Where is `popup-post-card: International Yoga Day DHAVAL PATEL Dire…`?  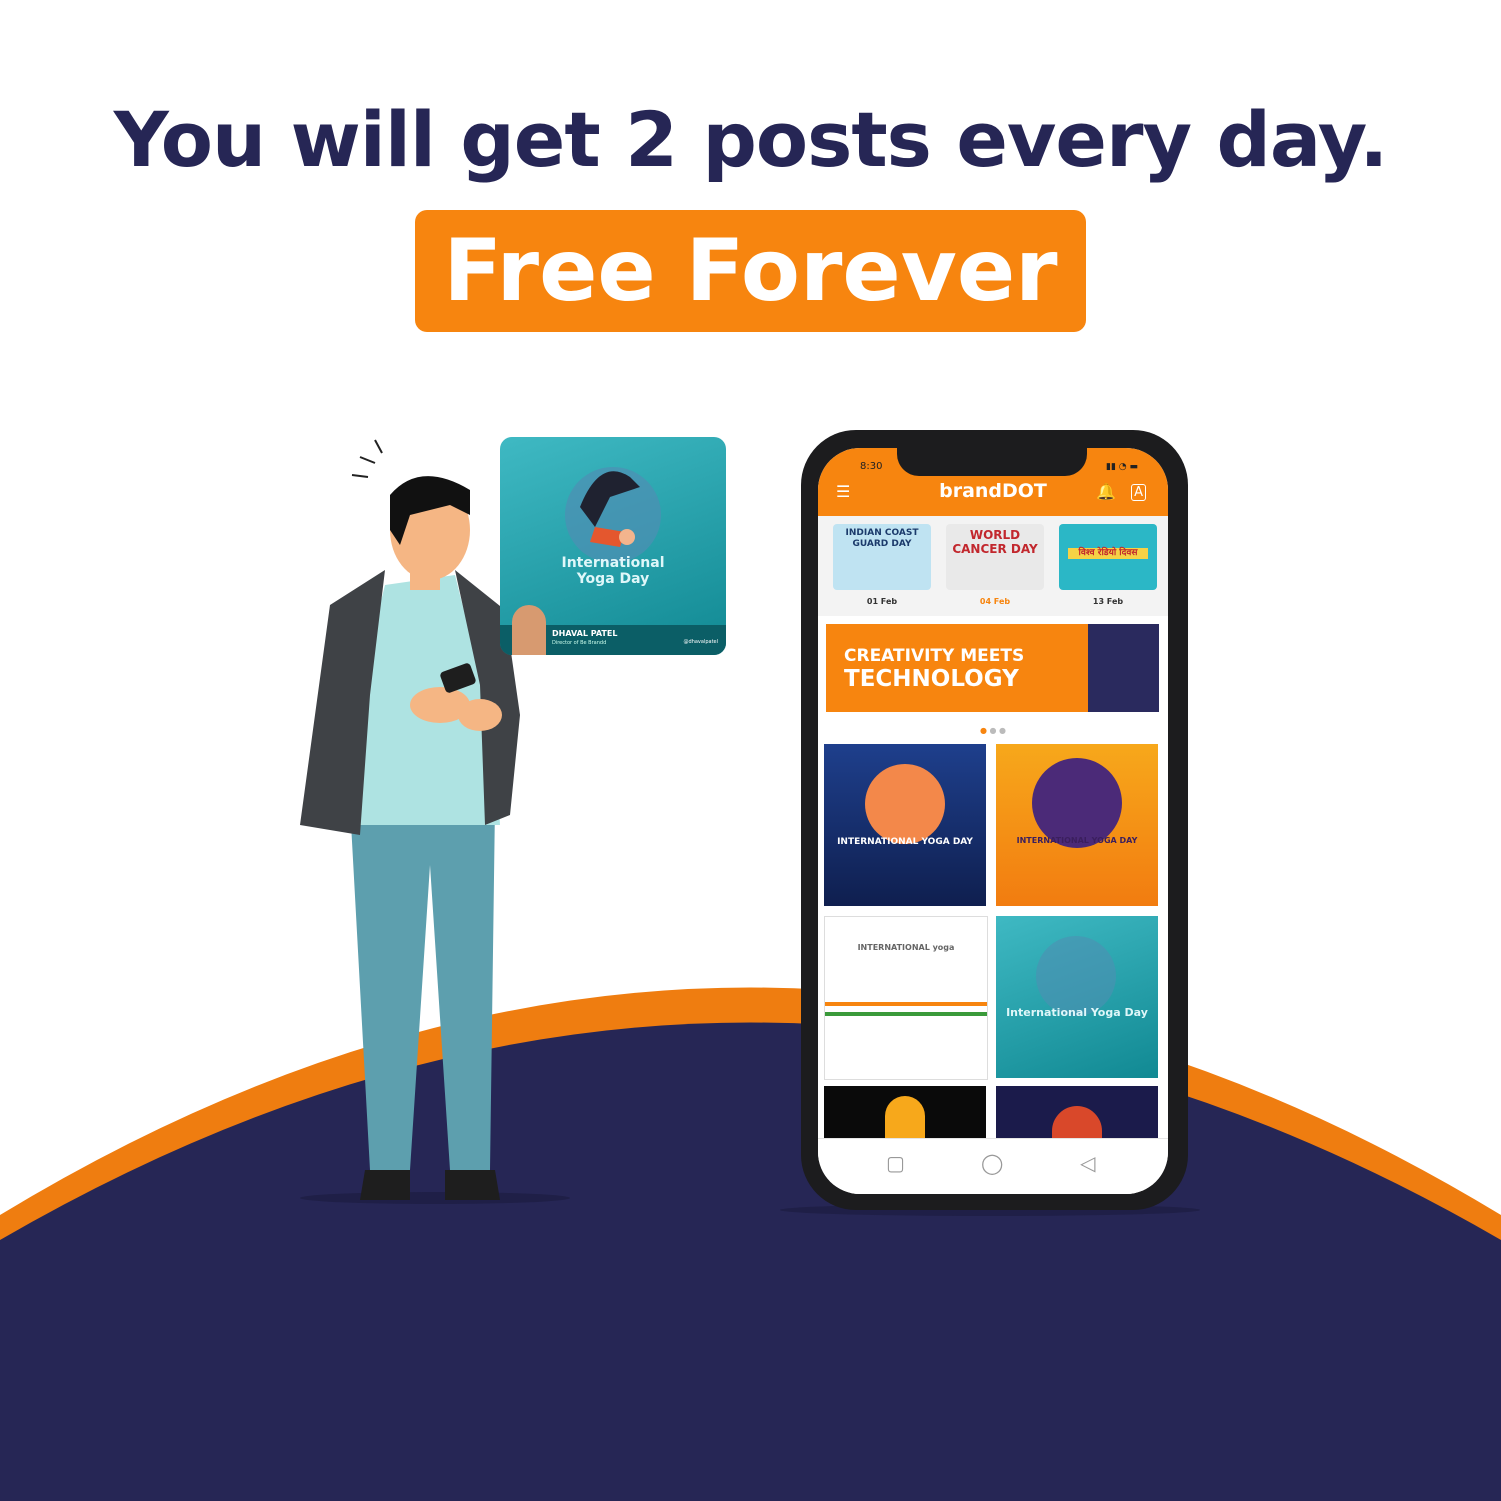 popup-post-card: International Yoga Day DHAVAL PATEL Dire… is located at coordinates (613, 546).